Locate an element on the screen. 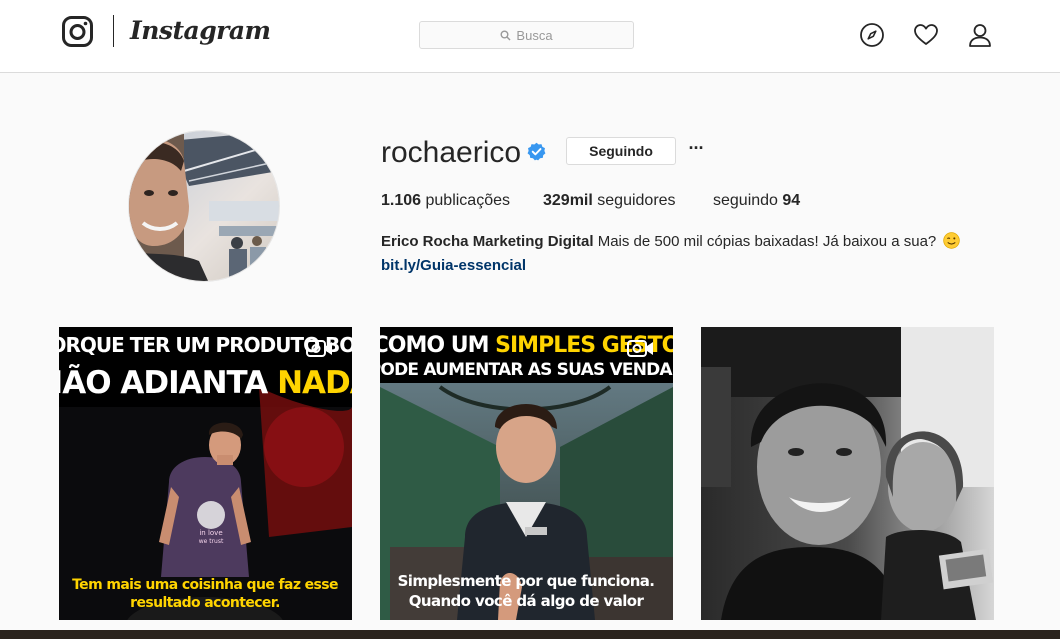 The image size is (1060, 639). next-row-preview is located at coordinates (530, 634).